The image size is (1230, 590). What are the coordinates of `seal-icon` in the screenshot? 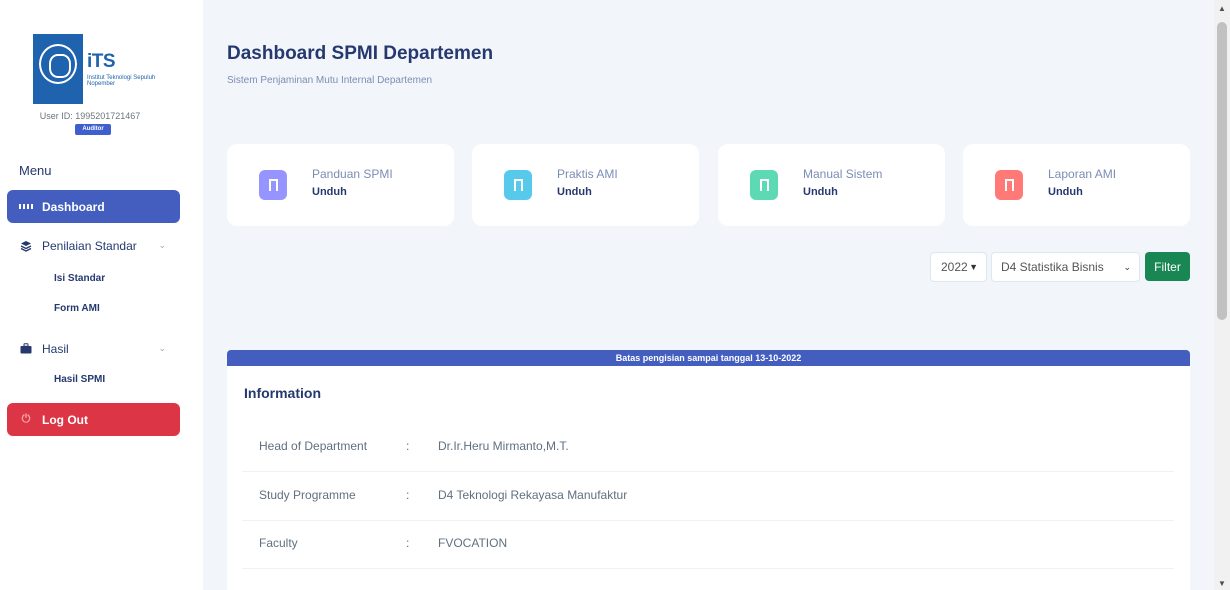 It's located at (58, 64).